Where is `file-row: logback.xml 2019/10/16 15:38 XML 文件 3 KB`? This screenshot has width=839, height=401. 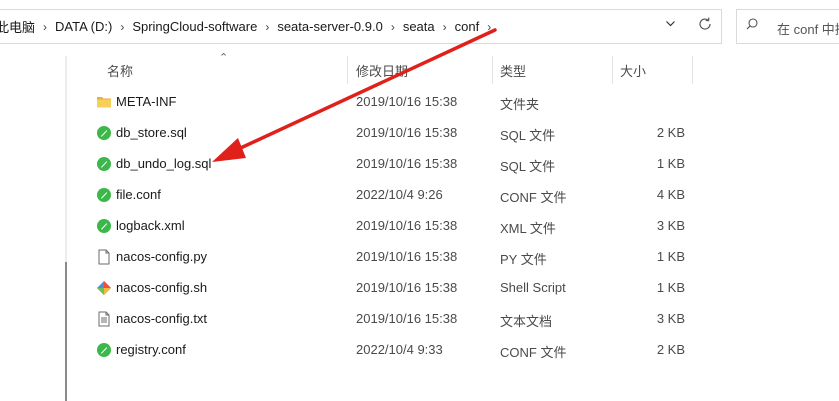 file-row: logback.xml 2019/10/16 15:38 XML 文件 3 KB is located at coordinates (395, 225).